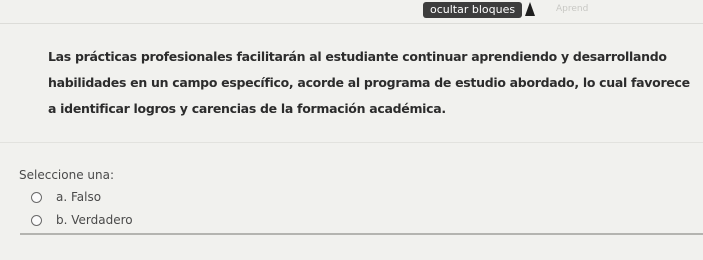 The width and height of the screenshot is (703, 260). Describe the element at coordinates (79, 197) in the screenshot. I see `option-label: a. Falso` at that location.